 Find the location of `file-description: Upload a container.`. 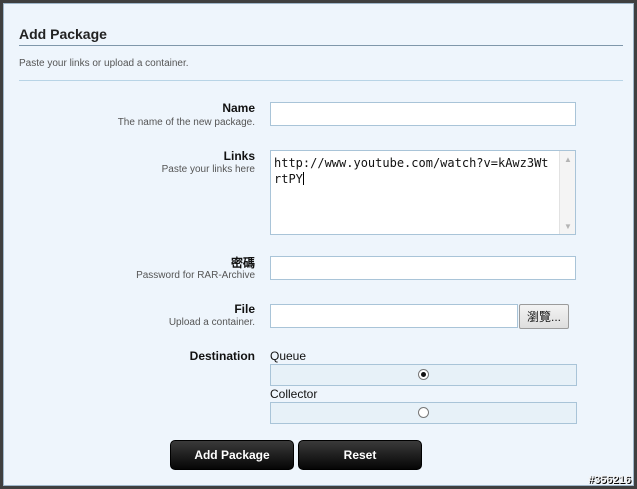

file-description: Upload a container. is located at coordinates (211, 322).